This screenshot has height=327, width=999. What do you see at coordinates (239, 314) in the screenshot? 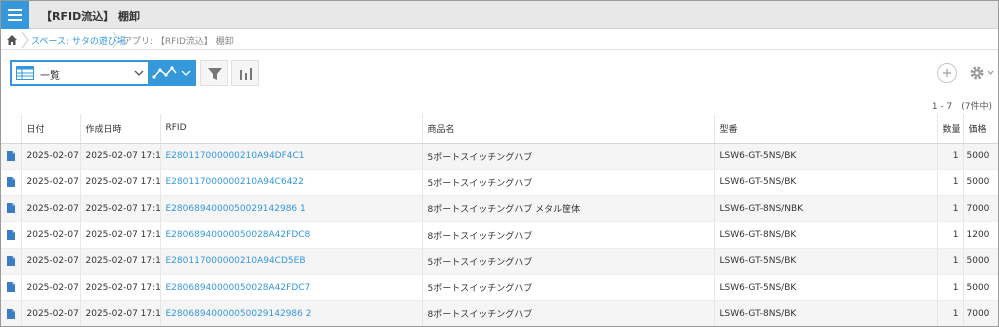
I see `rfid-link: E28068940000050029142986 2` at bounding box center [239, 314].